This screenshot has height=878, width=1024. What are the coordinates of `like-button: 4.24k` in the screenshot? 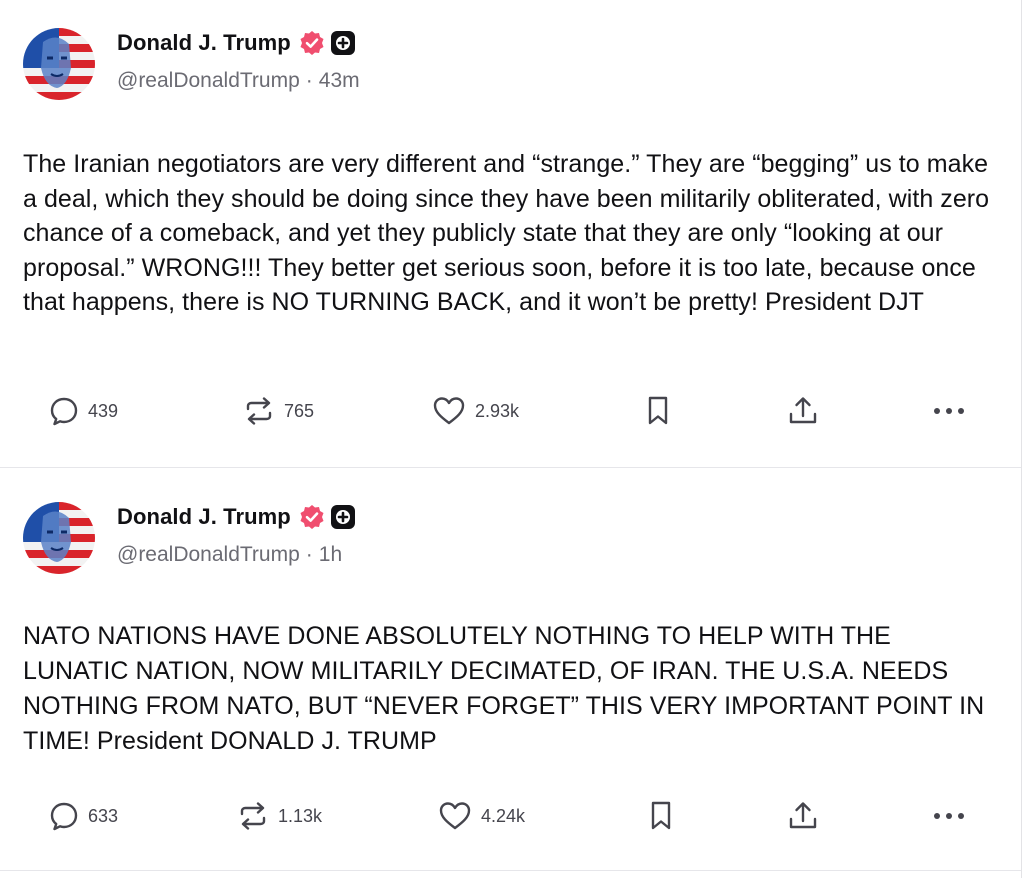 It's located at (481, 816).